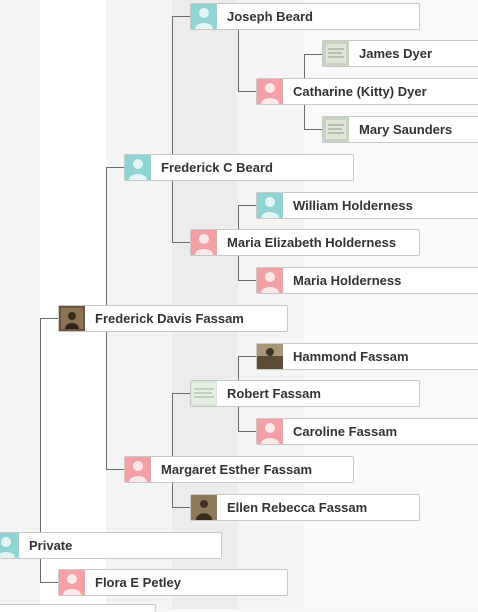  I want to click on person-name: Mary Saunders, so click(406, 129).